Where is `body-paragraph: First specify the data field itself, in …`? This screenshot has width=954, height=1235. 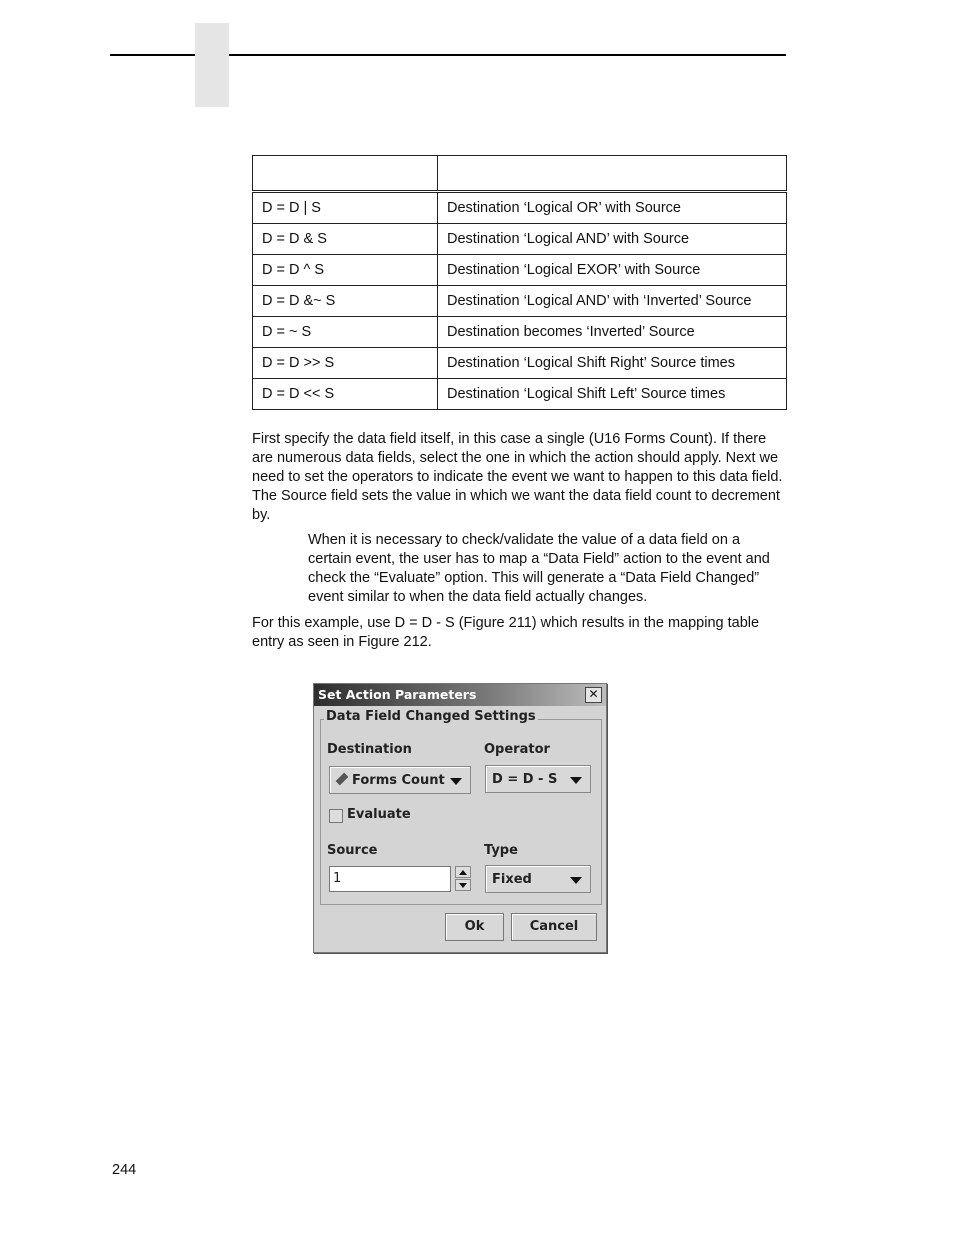 body-paragraph: First specify the data field itself, in … is located at coordinates (517, 477).